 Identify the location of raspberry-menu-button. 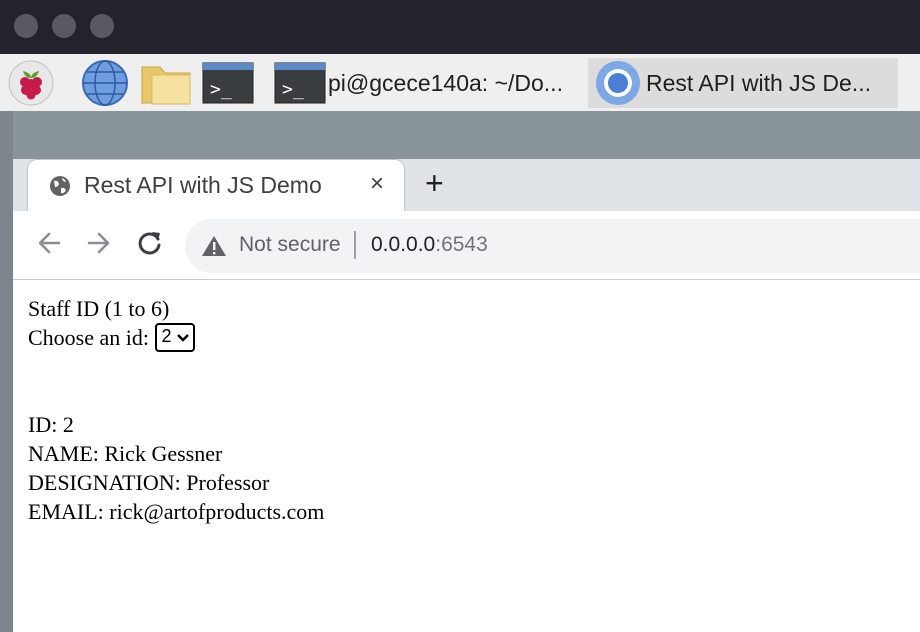
(31, 85).